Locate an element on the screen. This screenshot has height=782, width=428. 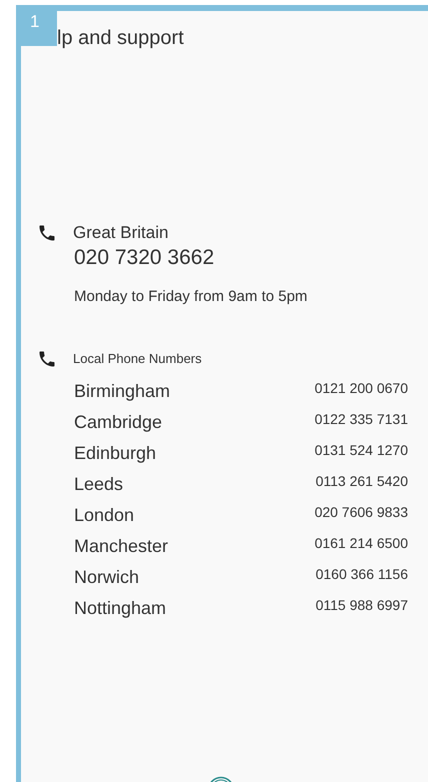
phone-number: 020 7320 3662 is located at coordinates (145, 258).